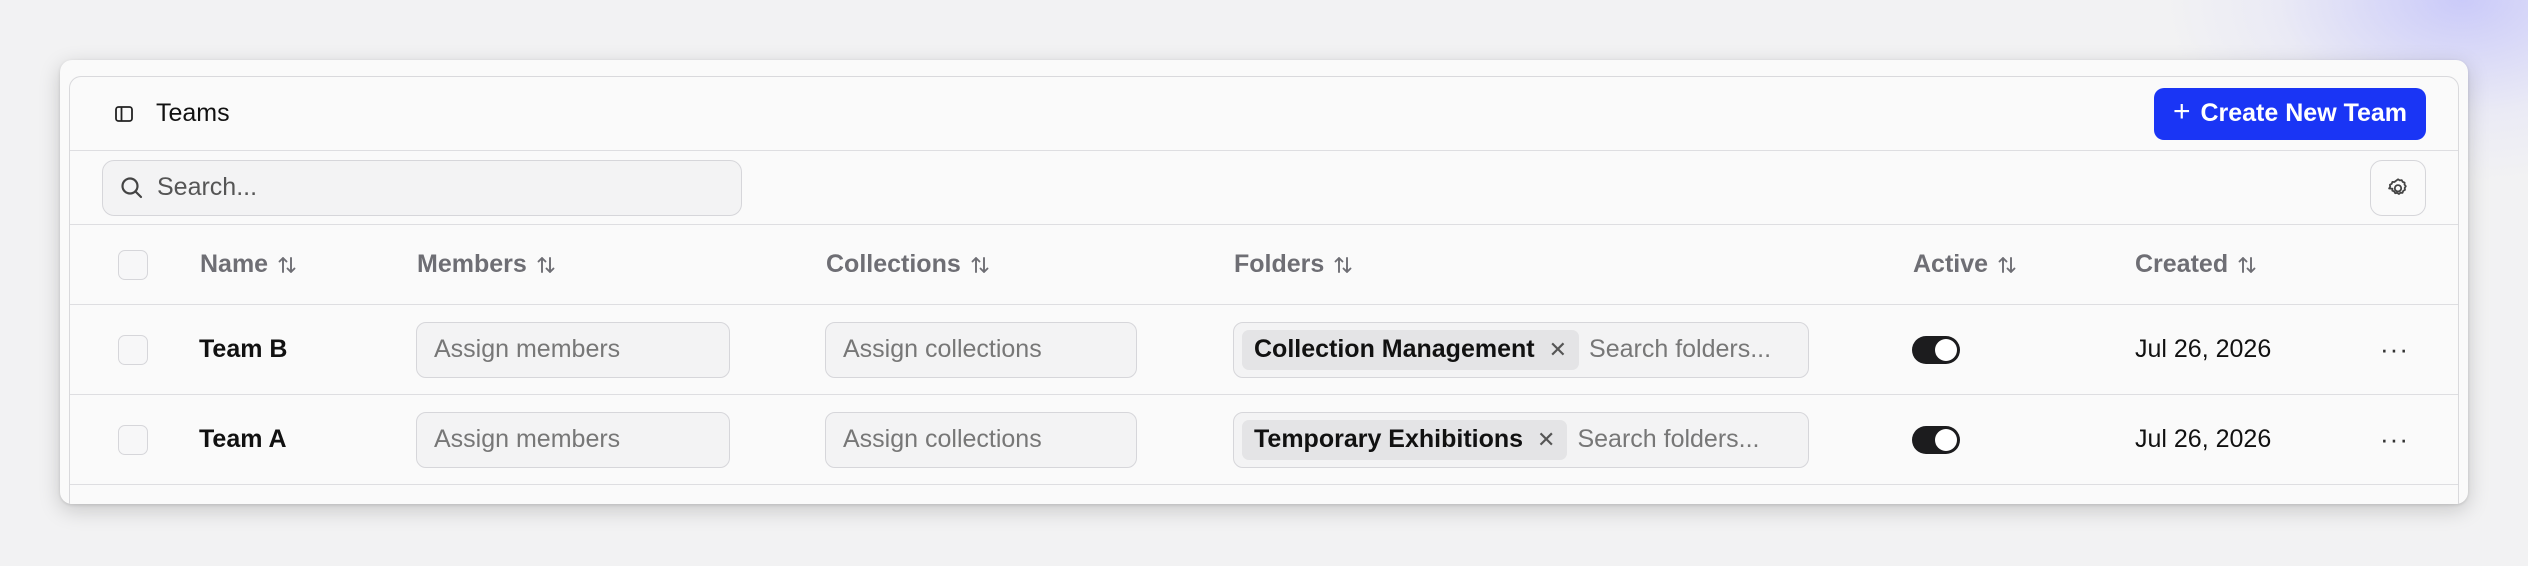  Describe the element at coordinates (1264, 114) in the screenshot. I see `page-header: Teams + Create New Team` at that location.